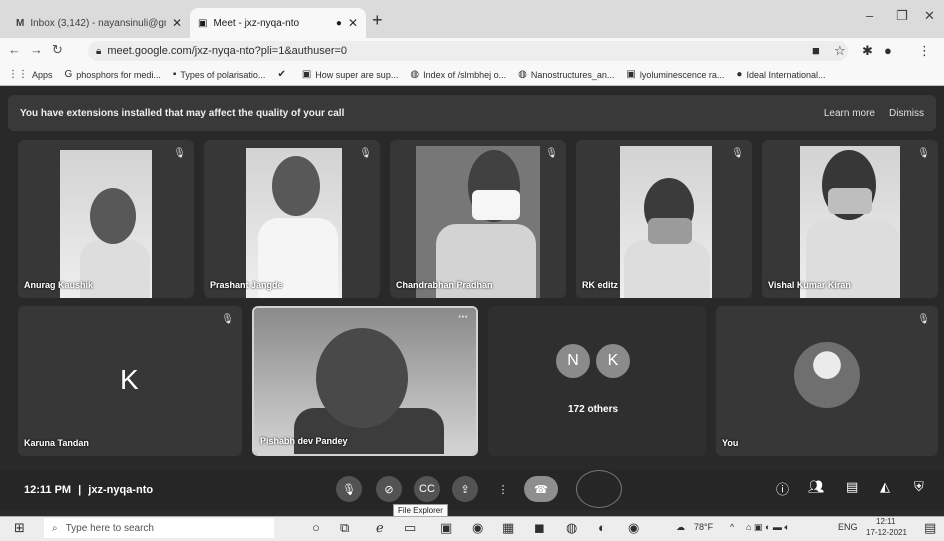 The height and width of the screenshot is (541, 944). I want to click on tray-icons: ⌂ ▣ ◐ ▬ 🔈︎, so click(768, 527).